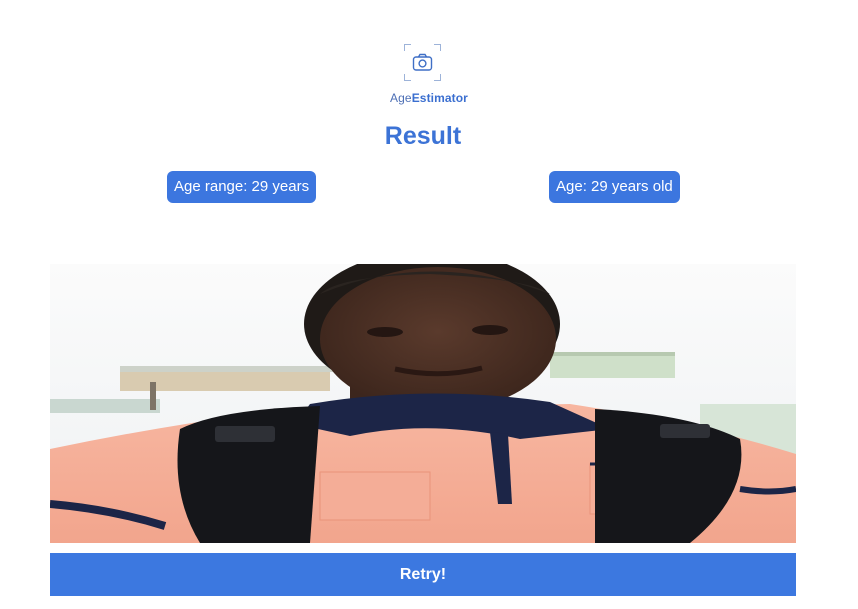  I want to click on retry-button: Retry!, so click(423, 574).